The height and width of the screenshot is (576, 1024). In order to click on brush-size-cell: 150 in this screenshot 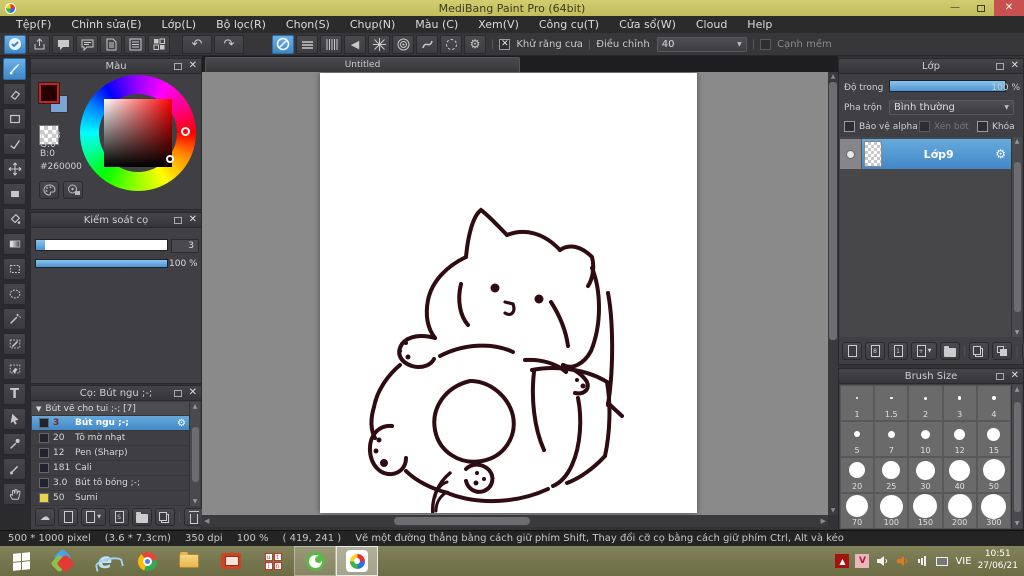, I will do `click(925, 511)`.